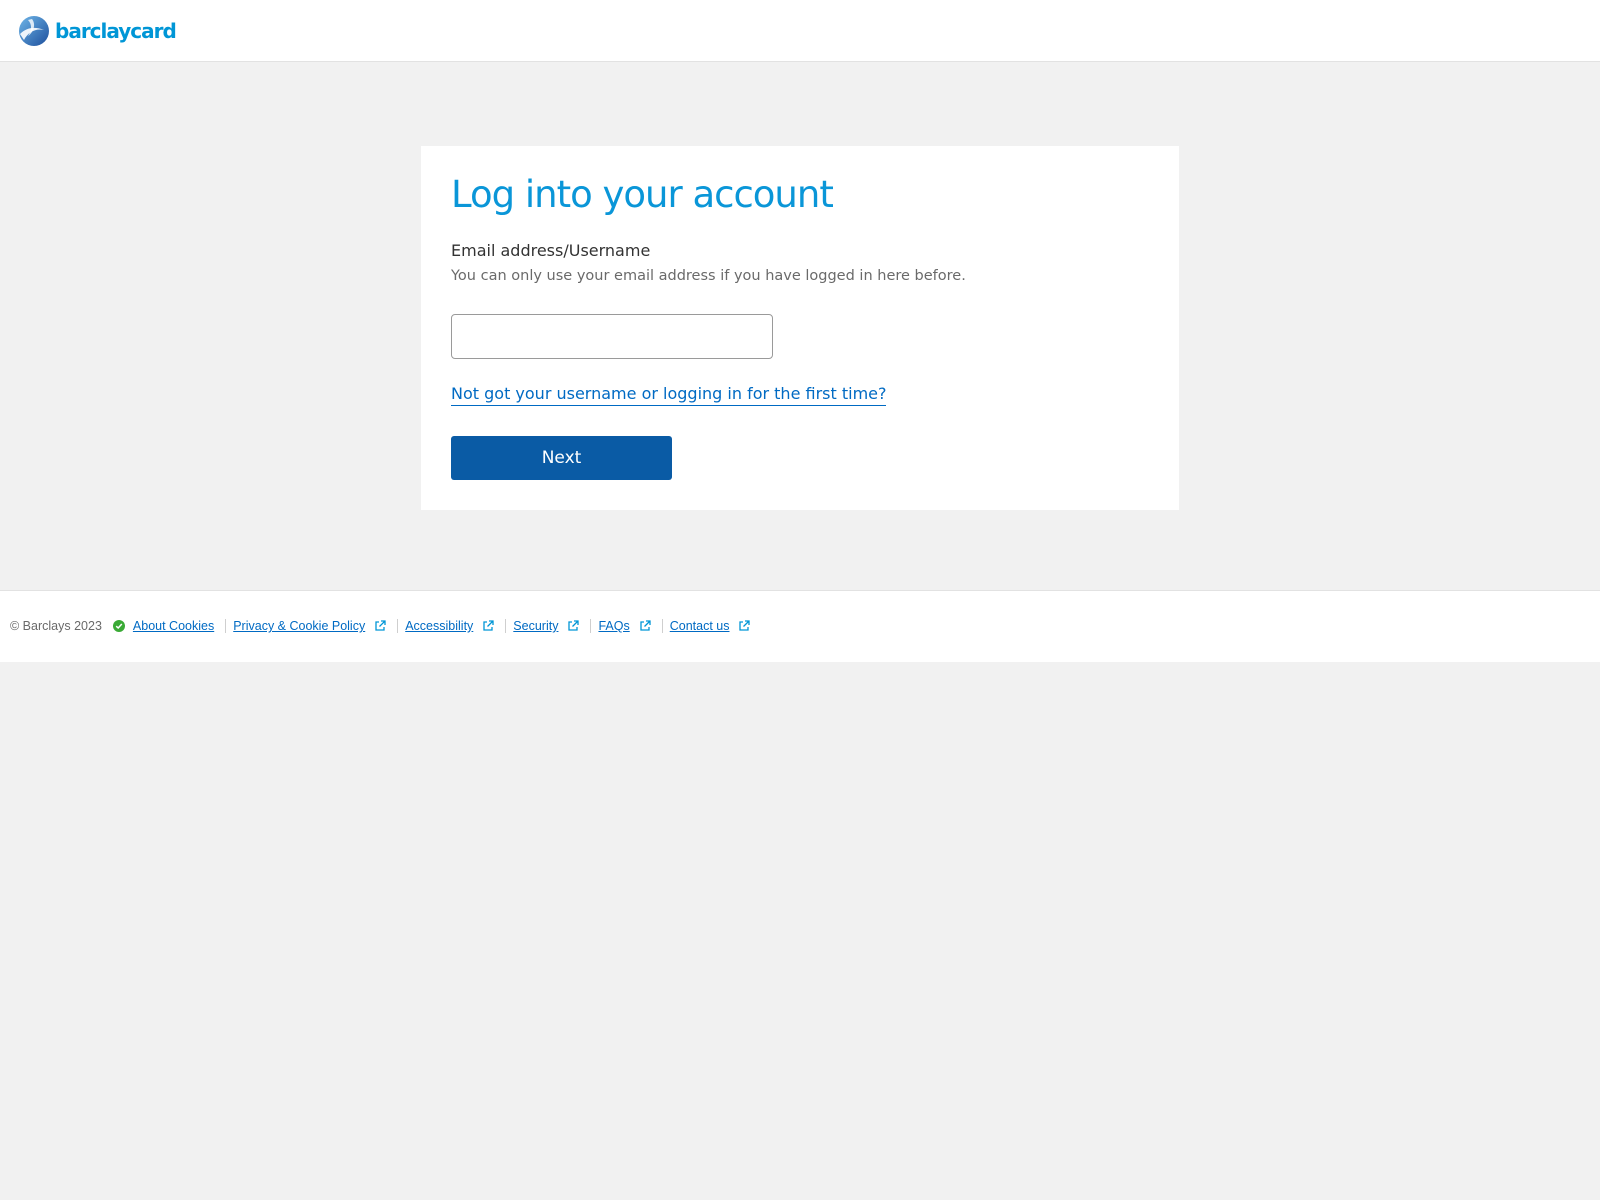 The image size is (1600, 1200). I want to click on footer-link-accessibility: Accessibility, so click(439, 626).